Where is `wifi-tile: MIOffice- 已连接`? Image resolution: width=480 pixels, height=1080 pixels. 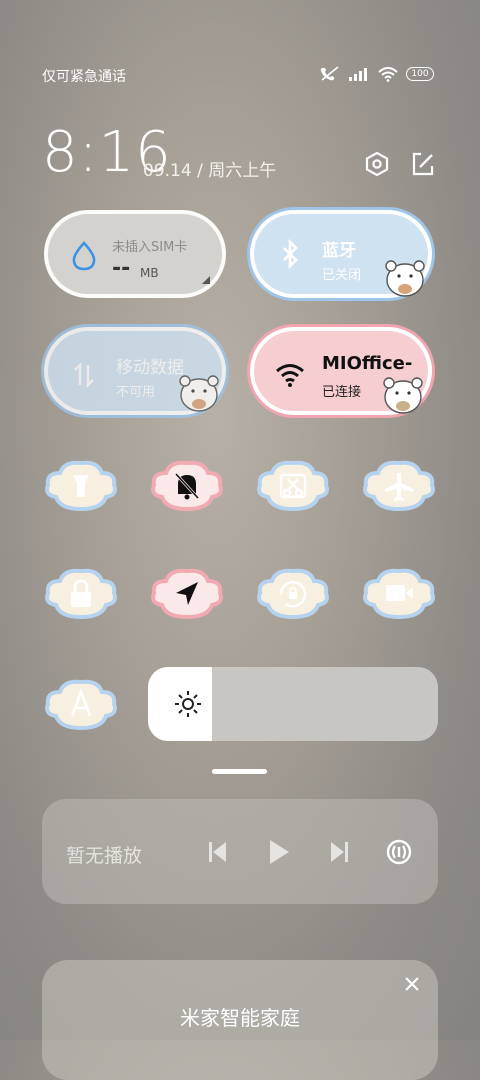 wifi-tile: MIOffice- 已连接 is located at coordinates (341, 371).